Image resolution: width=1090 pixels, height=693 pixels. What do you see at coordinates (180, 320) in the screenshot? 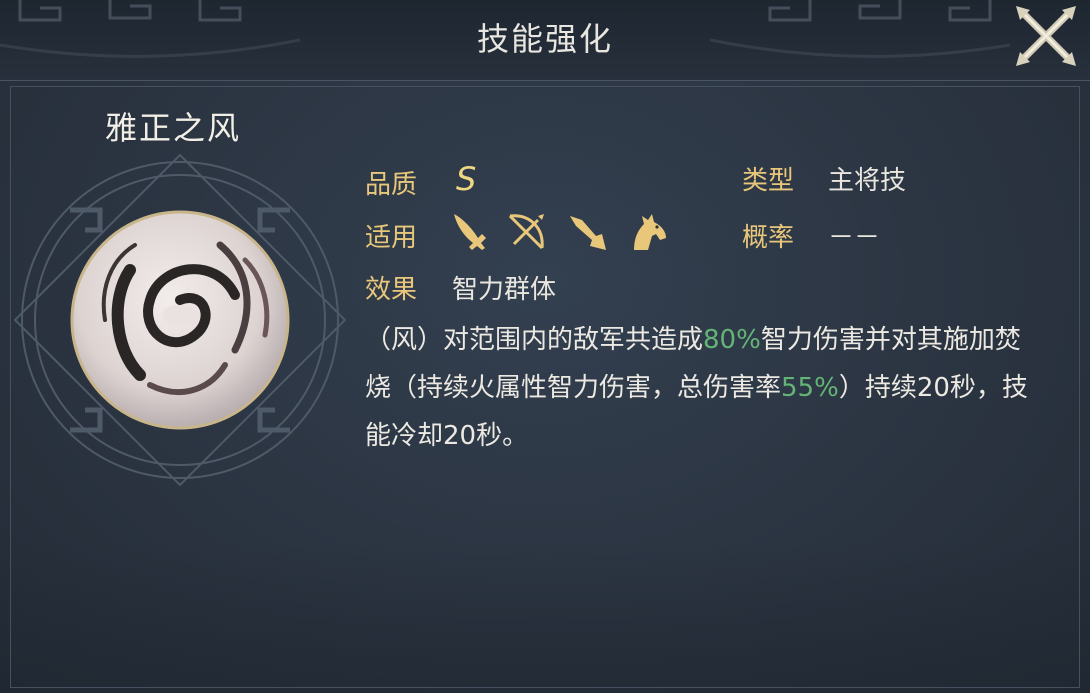
I see `skill-emblem` at bounding box center [180, 320].